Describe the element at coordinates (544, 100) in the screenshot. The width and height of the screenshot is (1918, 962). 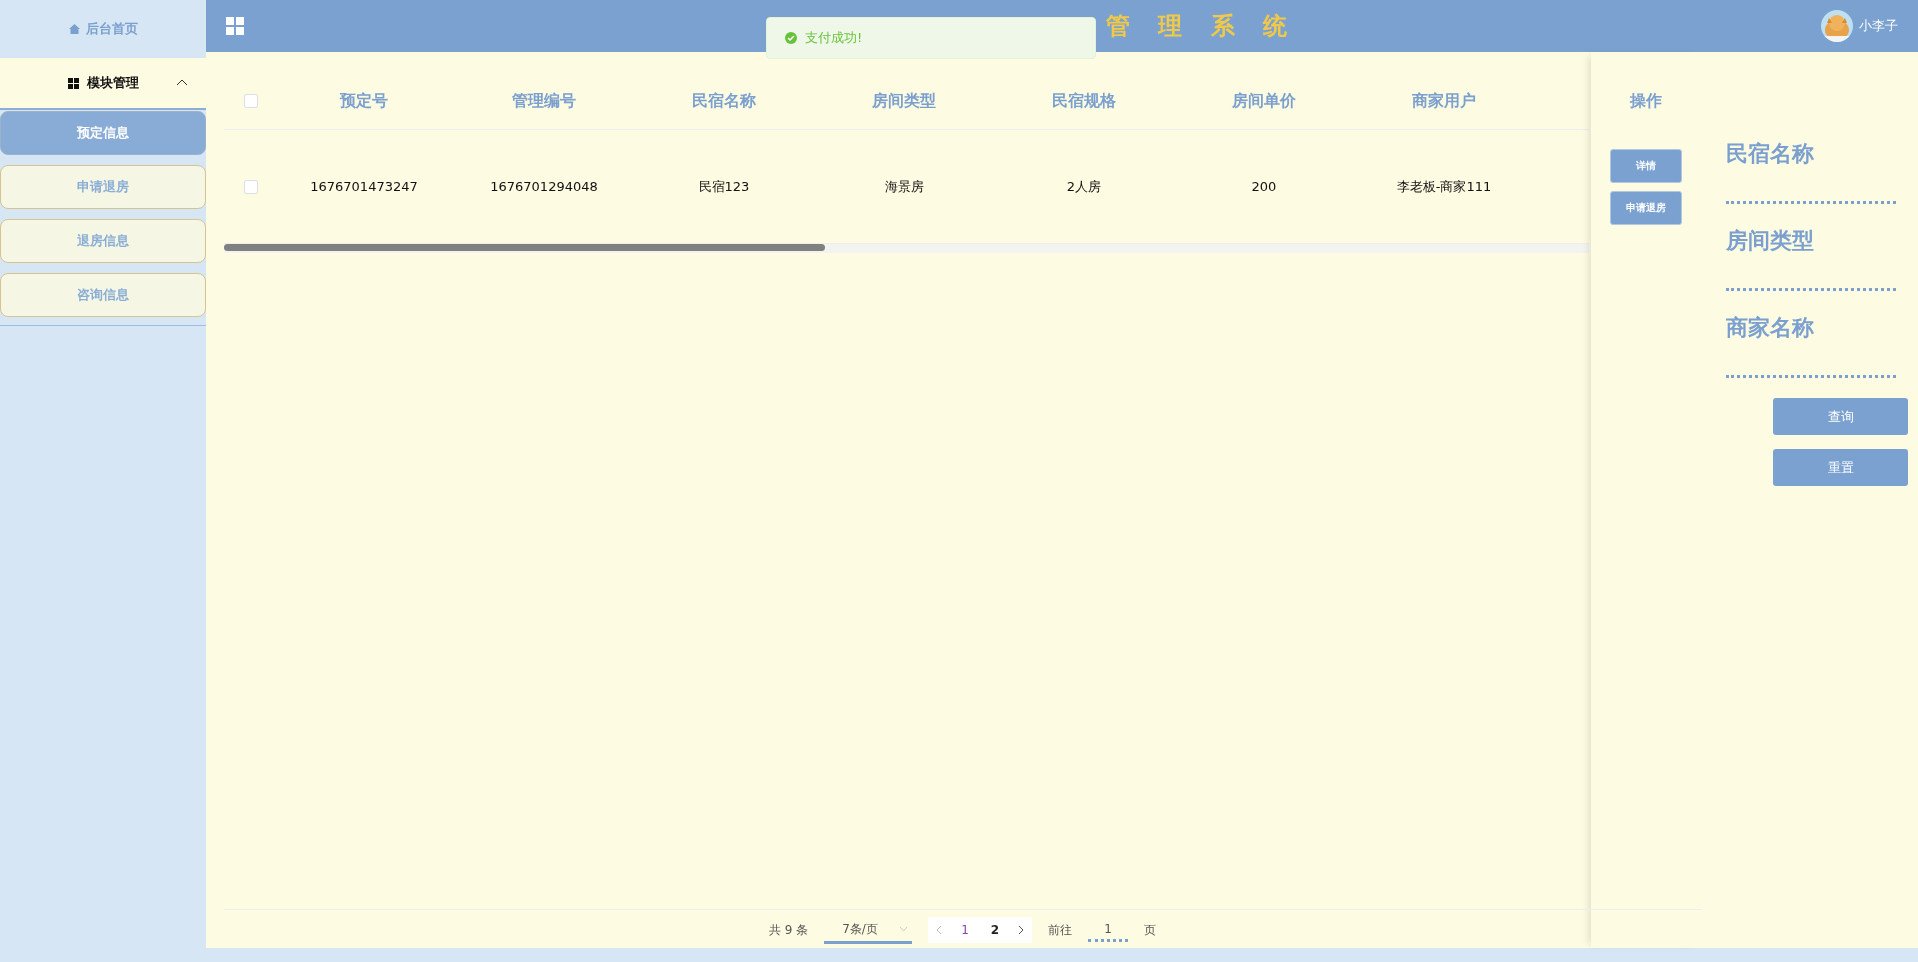
I see `column-header: 管理编号` at that location.